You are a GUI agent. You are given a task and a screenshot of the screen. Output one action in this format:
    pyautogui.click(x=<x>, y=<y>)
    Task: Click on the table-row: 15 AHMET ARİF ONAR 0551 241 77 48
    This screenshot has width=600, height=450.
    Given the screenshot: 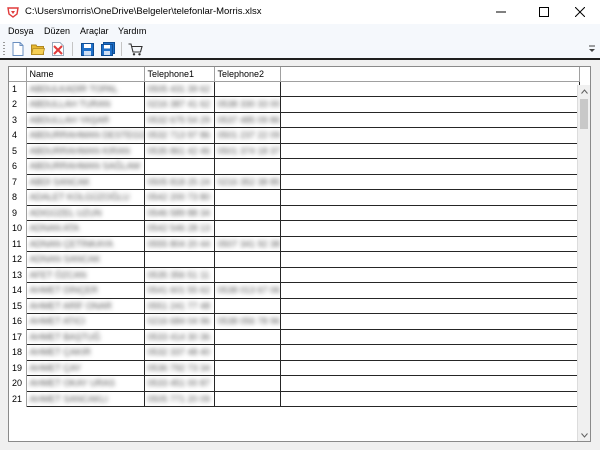 What is the action you would take?
    pyautogui.click(x=294, y=306)
    